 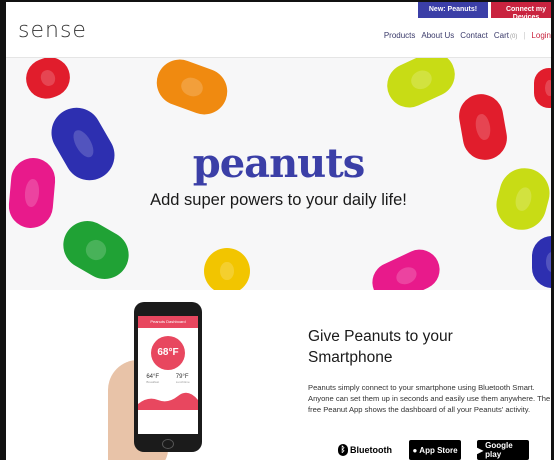 I want to click on apple-icon: ●, so click(x=415, y=450).